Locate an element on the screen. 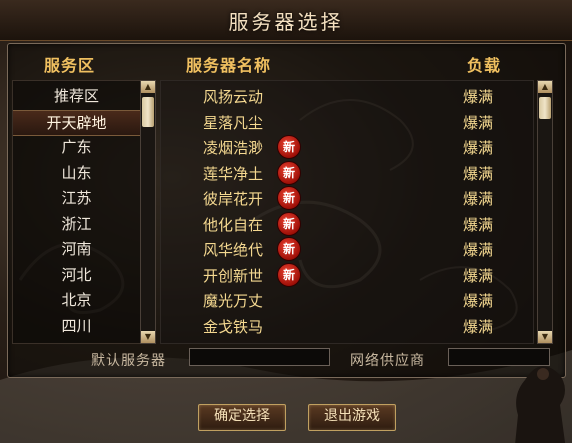 This screenshot has width=572, height=443. server-row: 彼岸花开新 爆满 is located at coordinates (347, 197).